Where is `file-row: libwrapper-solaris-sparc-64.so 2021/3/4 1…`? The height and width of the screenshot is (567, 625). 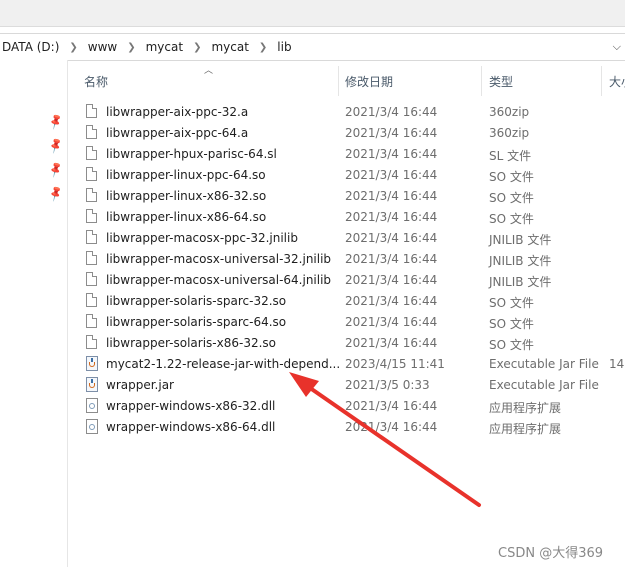
file-row: libwrapper-solaris-sparc-64.so 2021/3/4 1… is located at coordinates (346, 322).